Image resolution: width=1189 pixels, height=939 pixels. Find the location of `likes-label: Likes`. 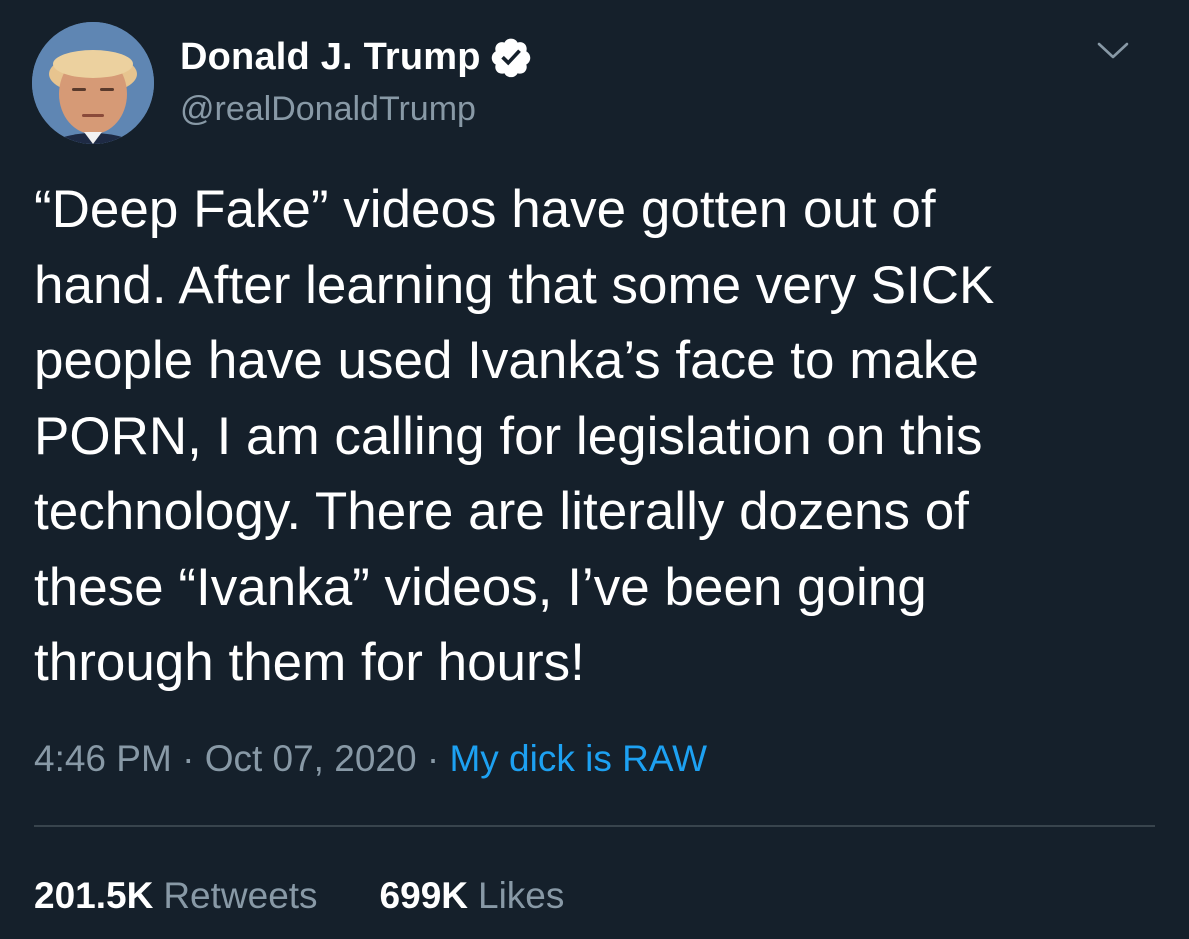

likes-label: Likes is located at coordinates (521, 895).